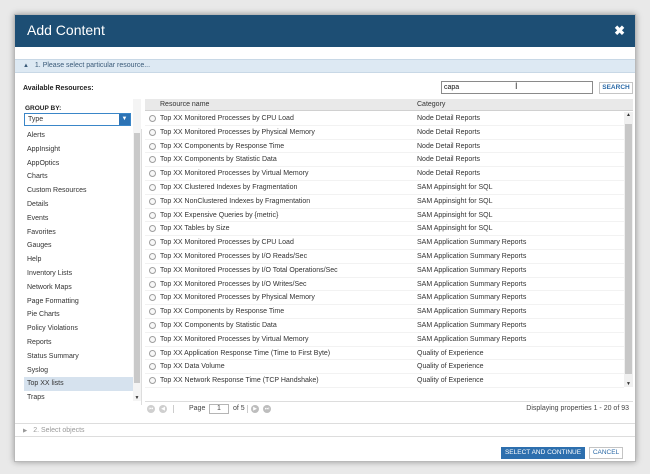 This screenshot has width=650, height=474. I want to click on group-item: Events, so click(82, 219).